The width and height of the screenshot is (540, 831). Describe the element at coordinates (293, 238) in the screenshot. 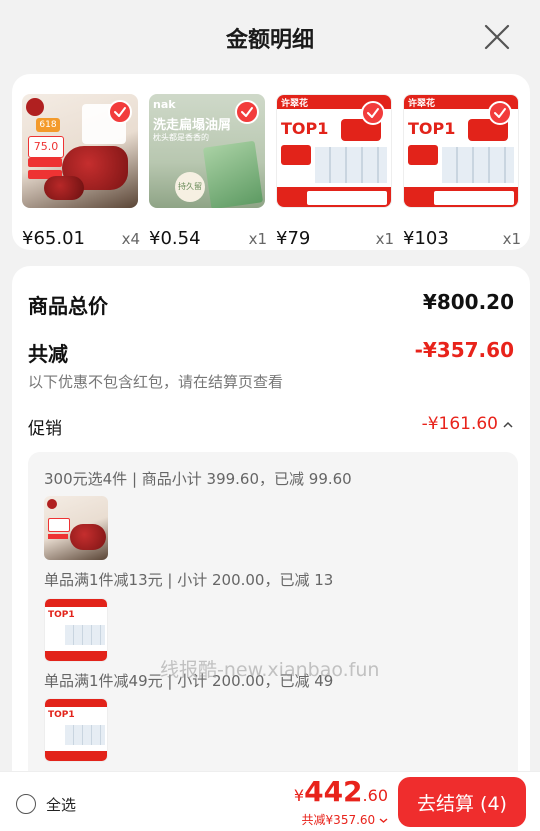

I see `product-price: ¥79` at that location.